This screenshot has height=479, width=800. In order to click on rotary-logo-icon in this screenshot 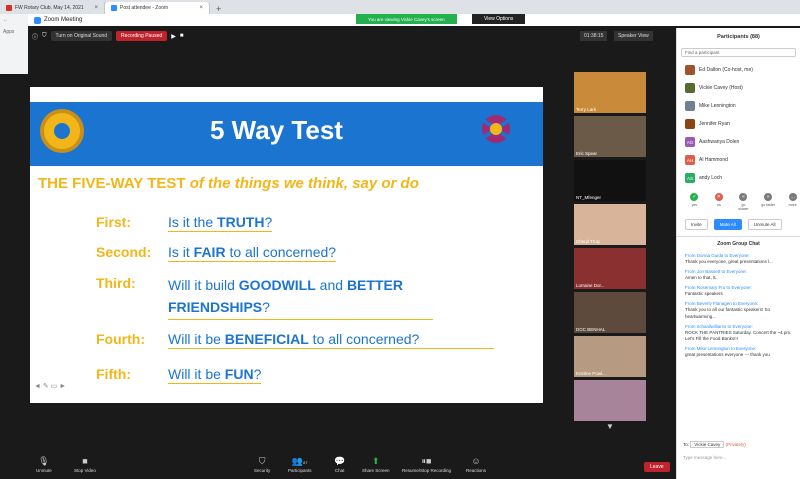, I will do `click(62, 131)`.